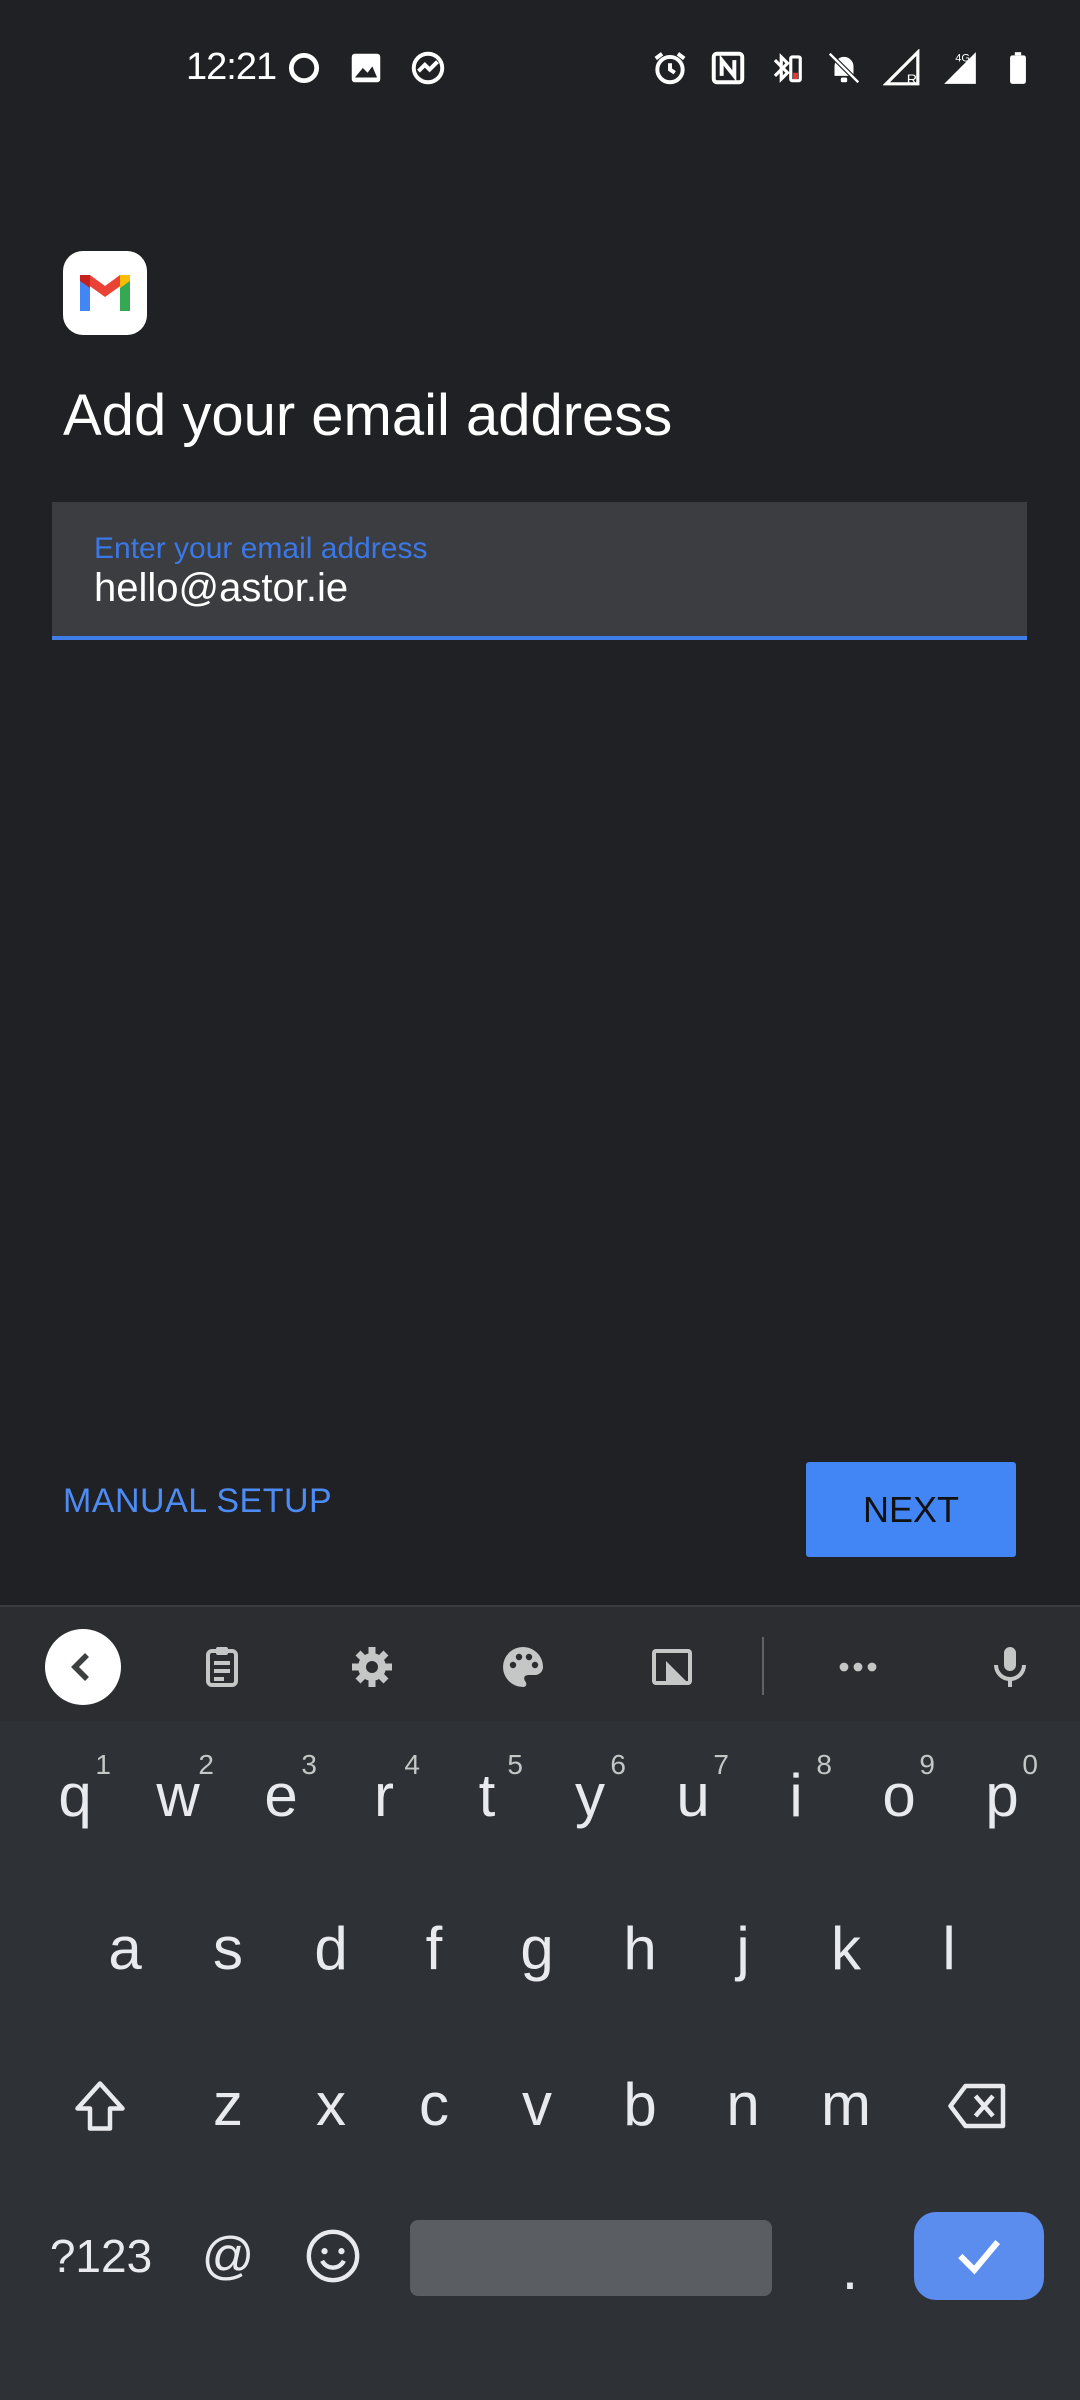  Describe the element at coordinates (75, 1795) in the screenshot. I see `key-q: q1` at that location.